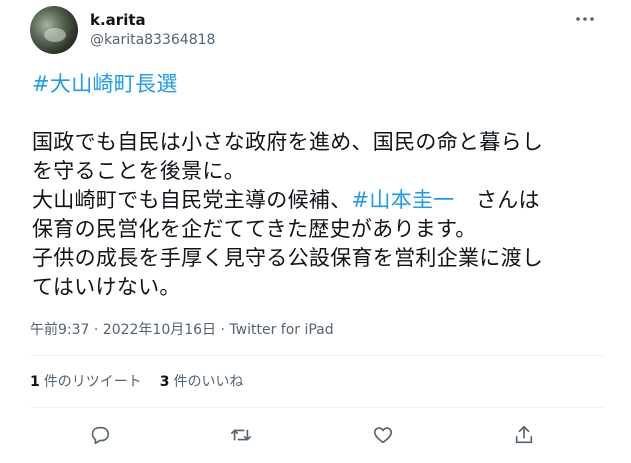 Image resolution: width=631 pixels, height=463 pixels. I want to click on tweet-line: を守ることを後景に。, so click(138, 171).